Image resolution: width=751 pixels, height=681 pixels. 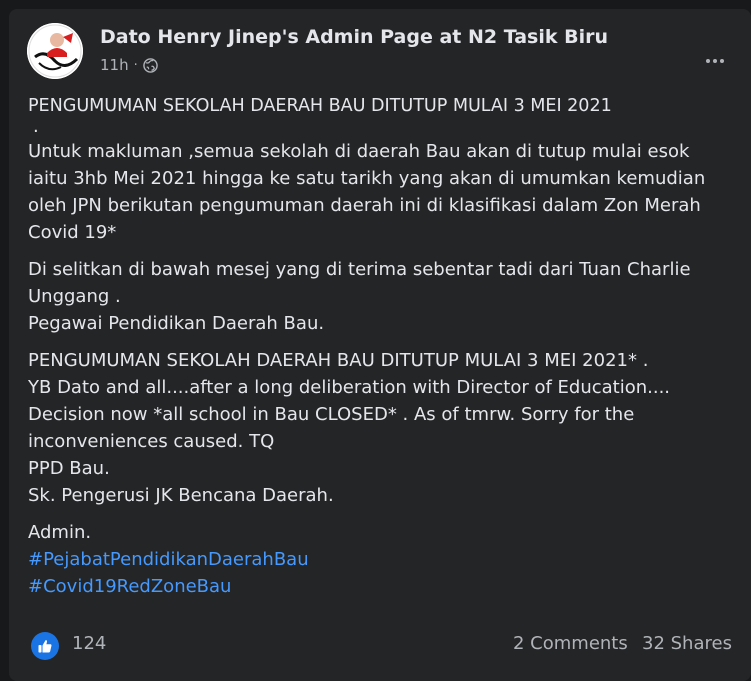 I want to click on body-line: Sk. Pengerusi JK Bencana Daerah., so click(x=181, y=495).